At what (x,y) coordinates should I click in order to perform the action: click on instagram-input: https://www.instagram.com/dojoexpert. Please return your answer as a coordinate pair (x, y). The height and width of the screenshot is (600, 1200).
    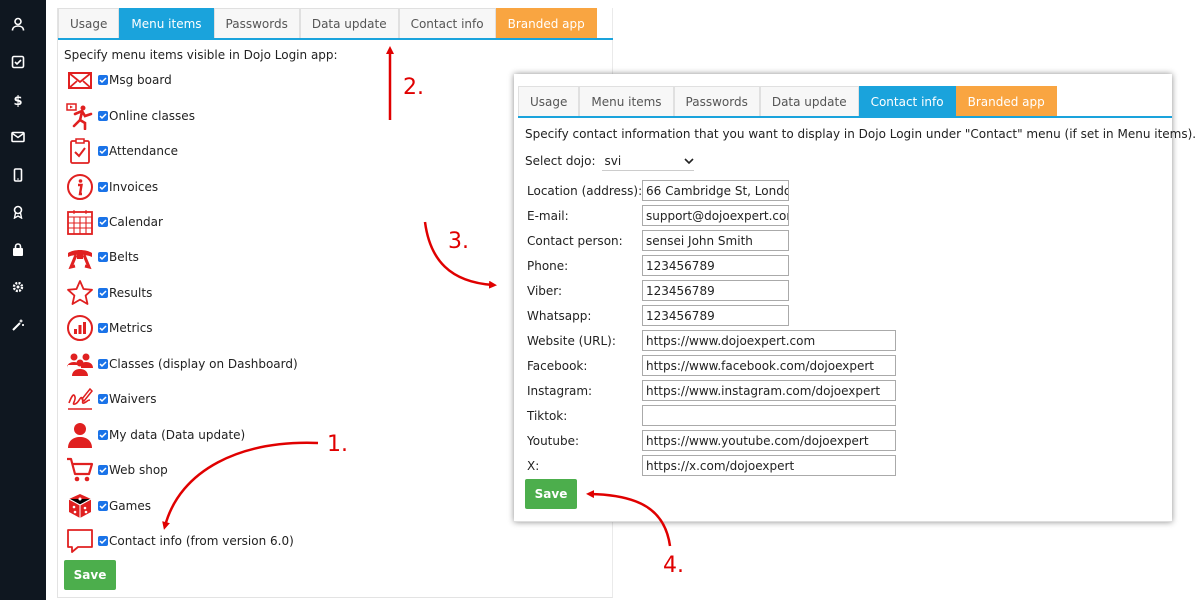
    Looking at the image, I should click on (769, 390).